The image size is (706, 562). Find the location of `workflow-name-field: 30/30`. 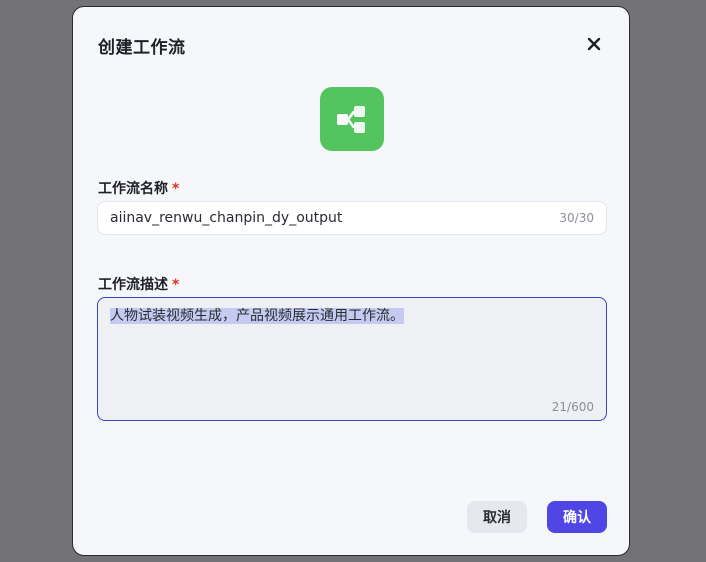

workflow-name-field: 30/30 is located at coordinates (352, 218).